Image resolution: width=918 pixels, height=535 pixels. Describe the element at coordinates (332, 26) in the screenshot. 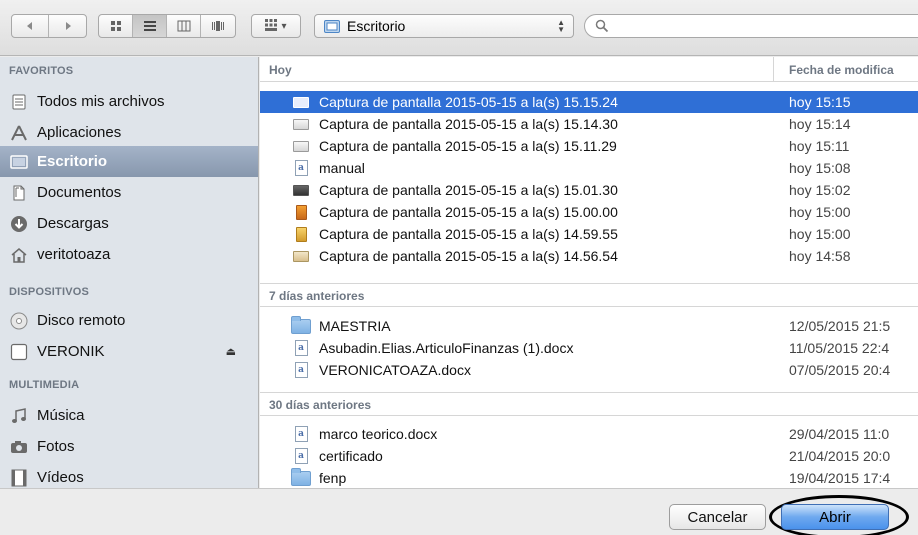

I see `desktop-folder-icon` at that location.